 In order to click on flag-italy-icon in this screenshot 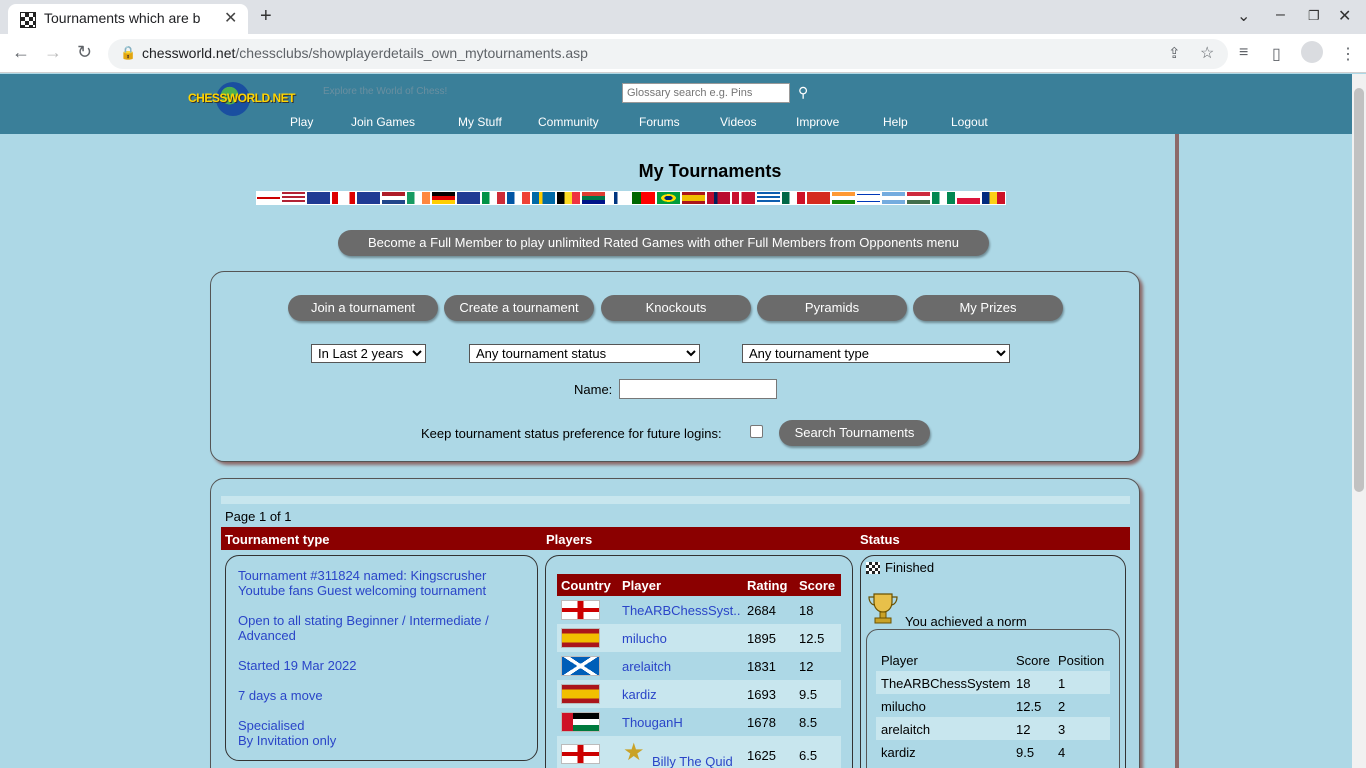, I will do `click(493, 198)`.